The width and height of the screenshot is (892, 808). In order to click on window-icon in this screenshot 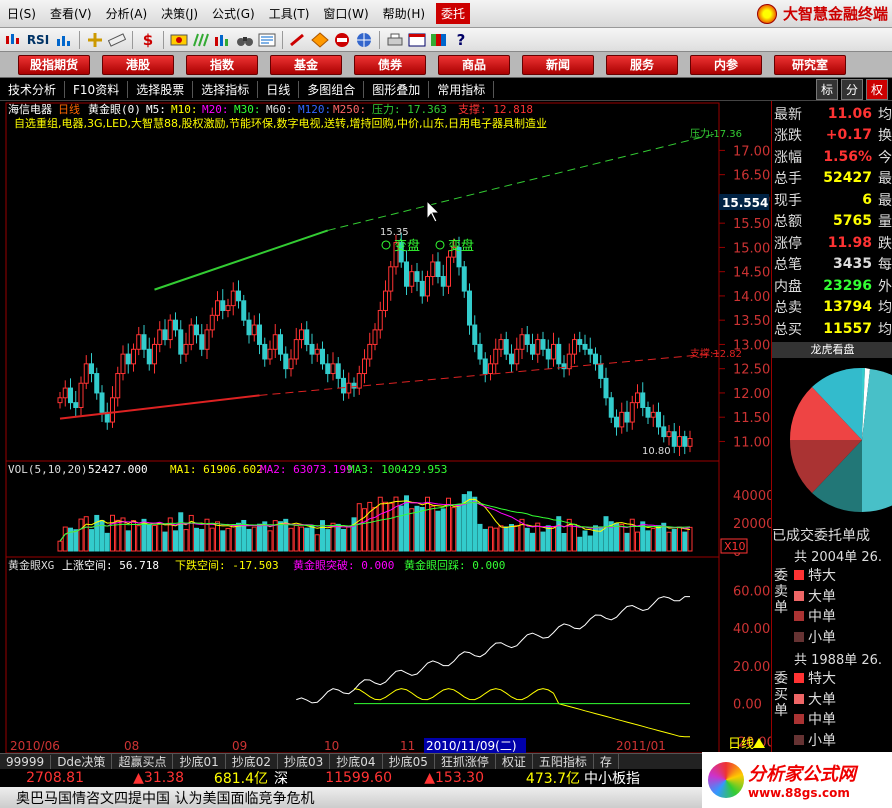, I will do `click(417, 40)`.